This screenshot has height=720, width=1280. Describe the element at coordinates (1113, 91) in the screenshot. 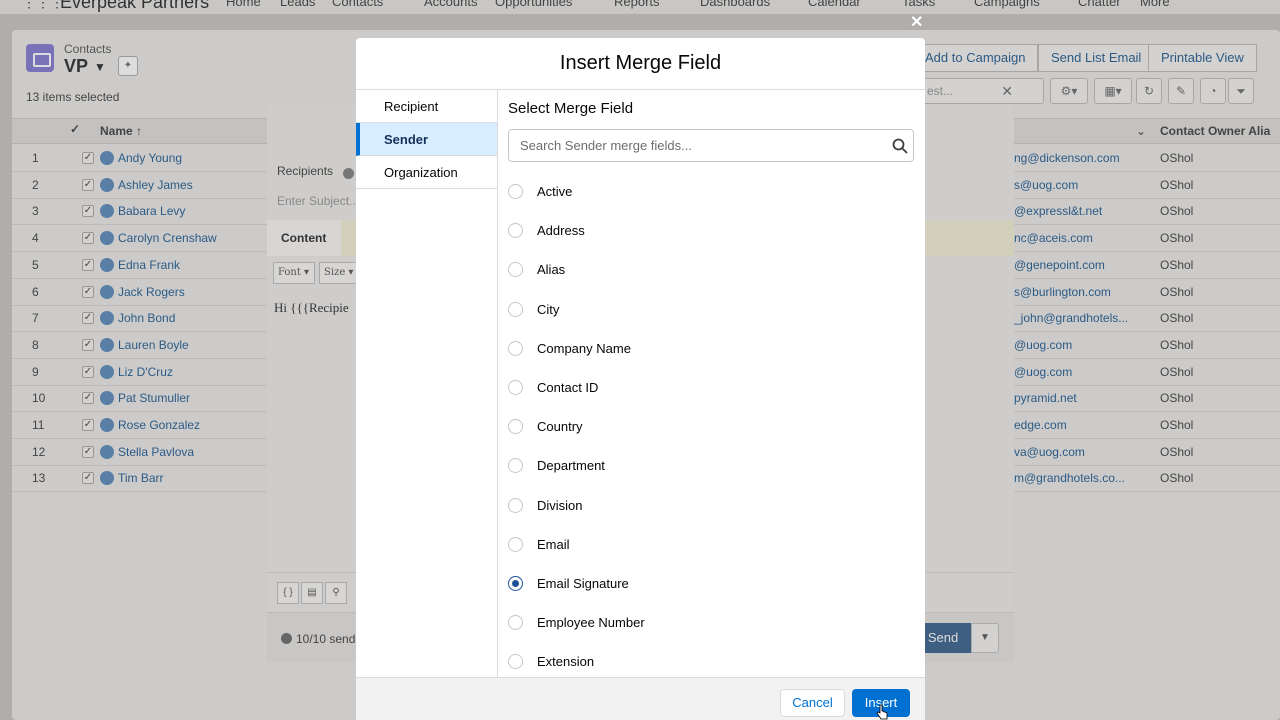

I see `table-view-icon: ▦▾` at that location.